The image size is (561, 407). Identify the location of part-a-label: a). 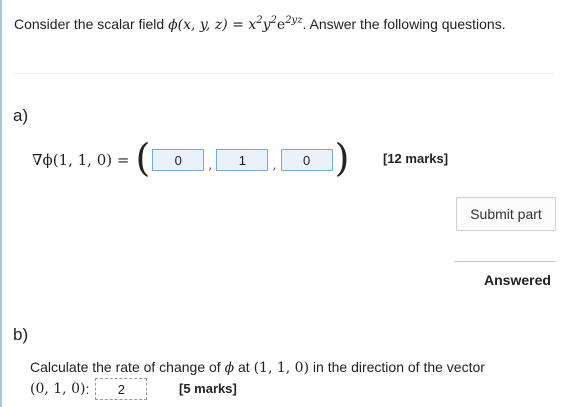
(21, 115).